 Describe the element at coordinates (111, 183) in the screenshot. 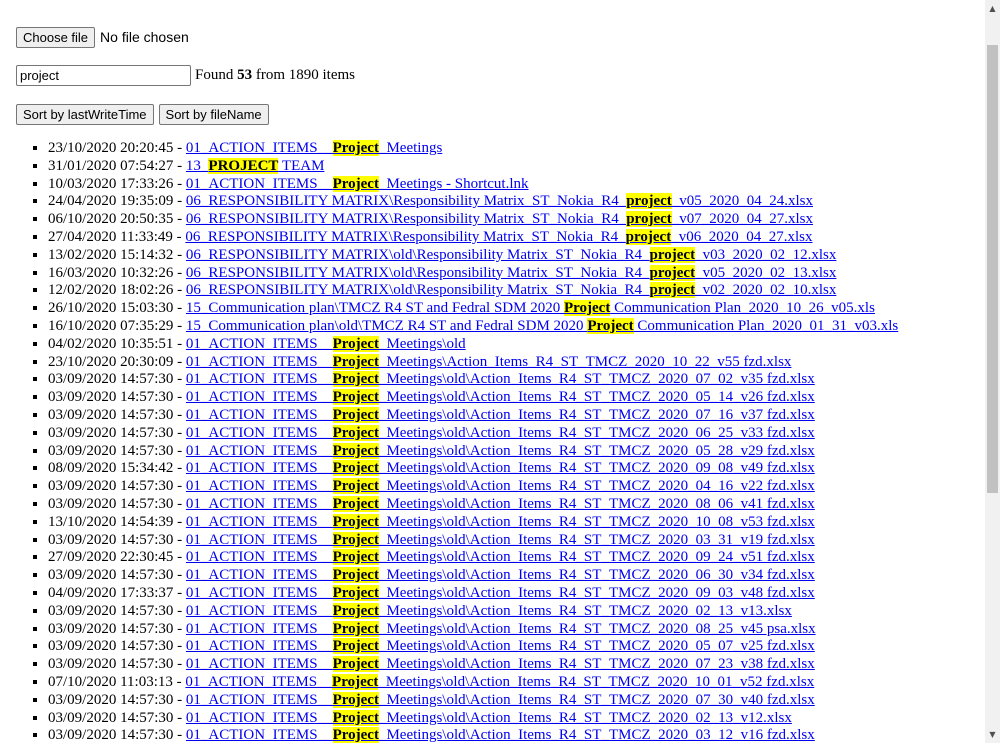

I see `result-date: 10/03/2020 17:33:26` at that location.